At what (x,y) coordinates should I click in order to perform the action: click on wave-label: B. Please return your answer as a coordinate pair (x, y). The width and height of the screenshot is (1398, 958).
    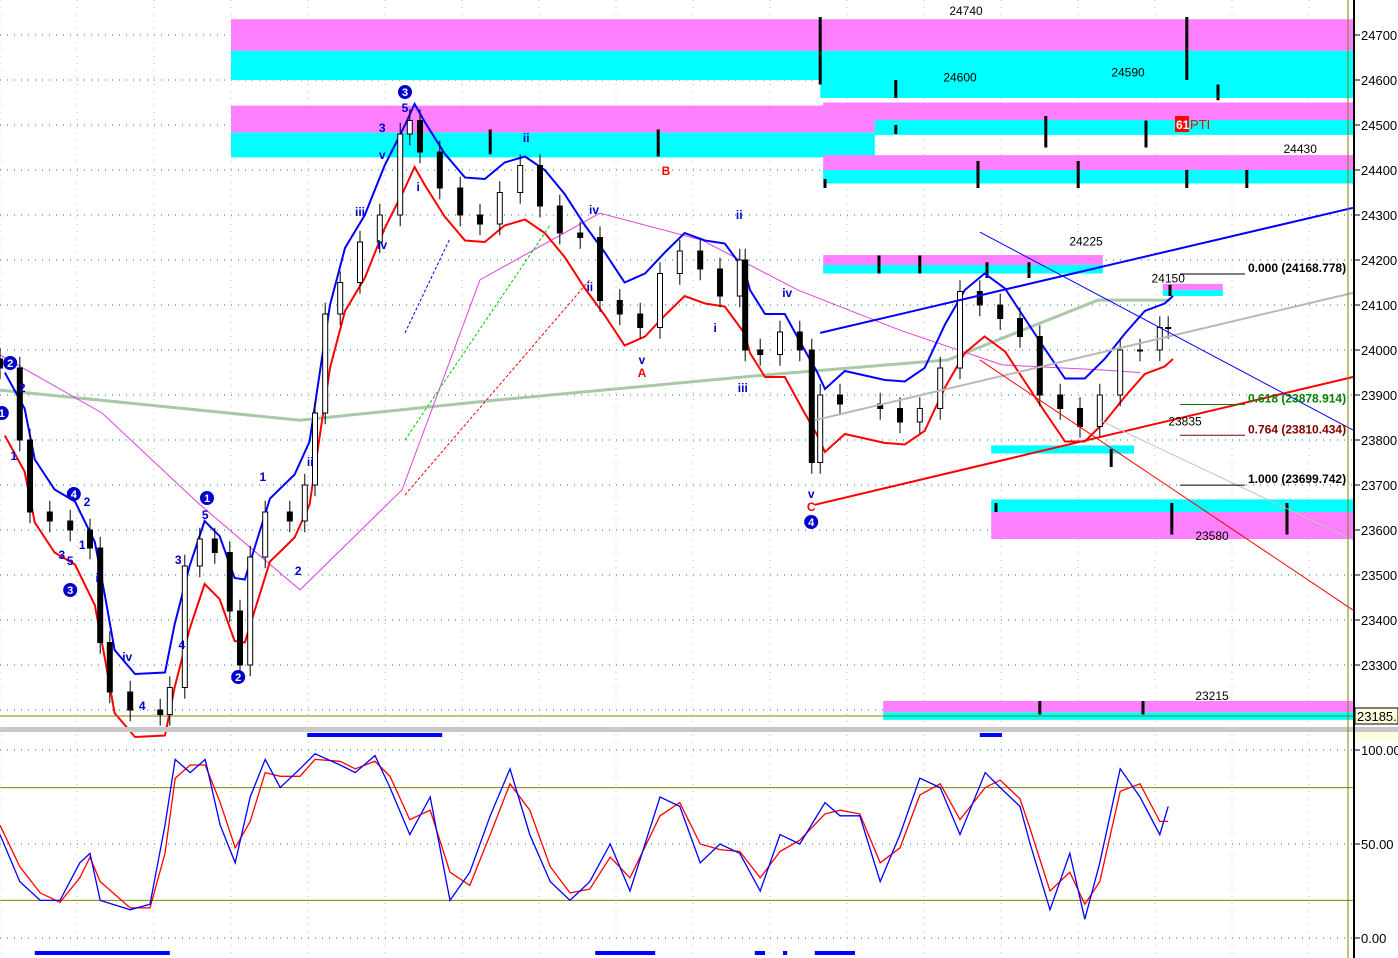
    Looking at the image, I should click on (666, 171).